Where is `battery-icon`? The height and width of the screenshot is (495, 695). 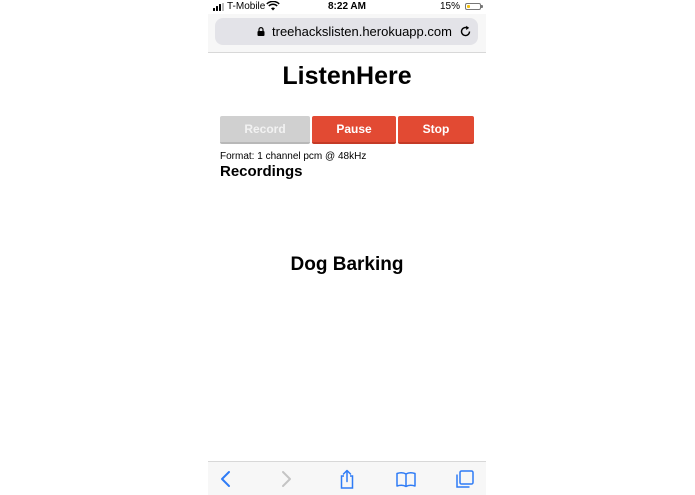 battery-icon is located at coordinates (474, 6).